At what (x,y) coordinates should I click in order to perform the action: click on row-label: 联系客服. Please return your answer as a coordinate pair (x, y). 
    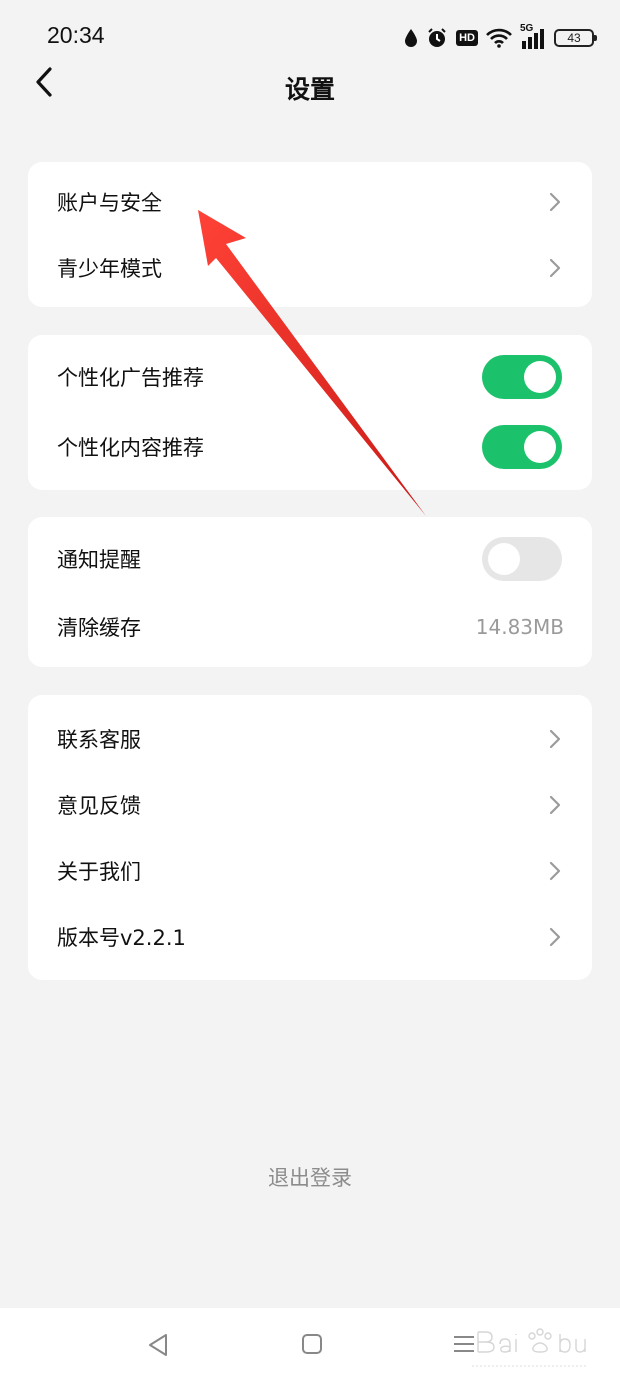
    Looking at the image, I should click on (99, 740).